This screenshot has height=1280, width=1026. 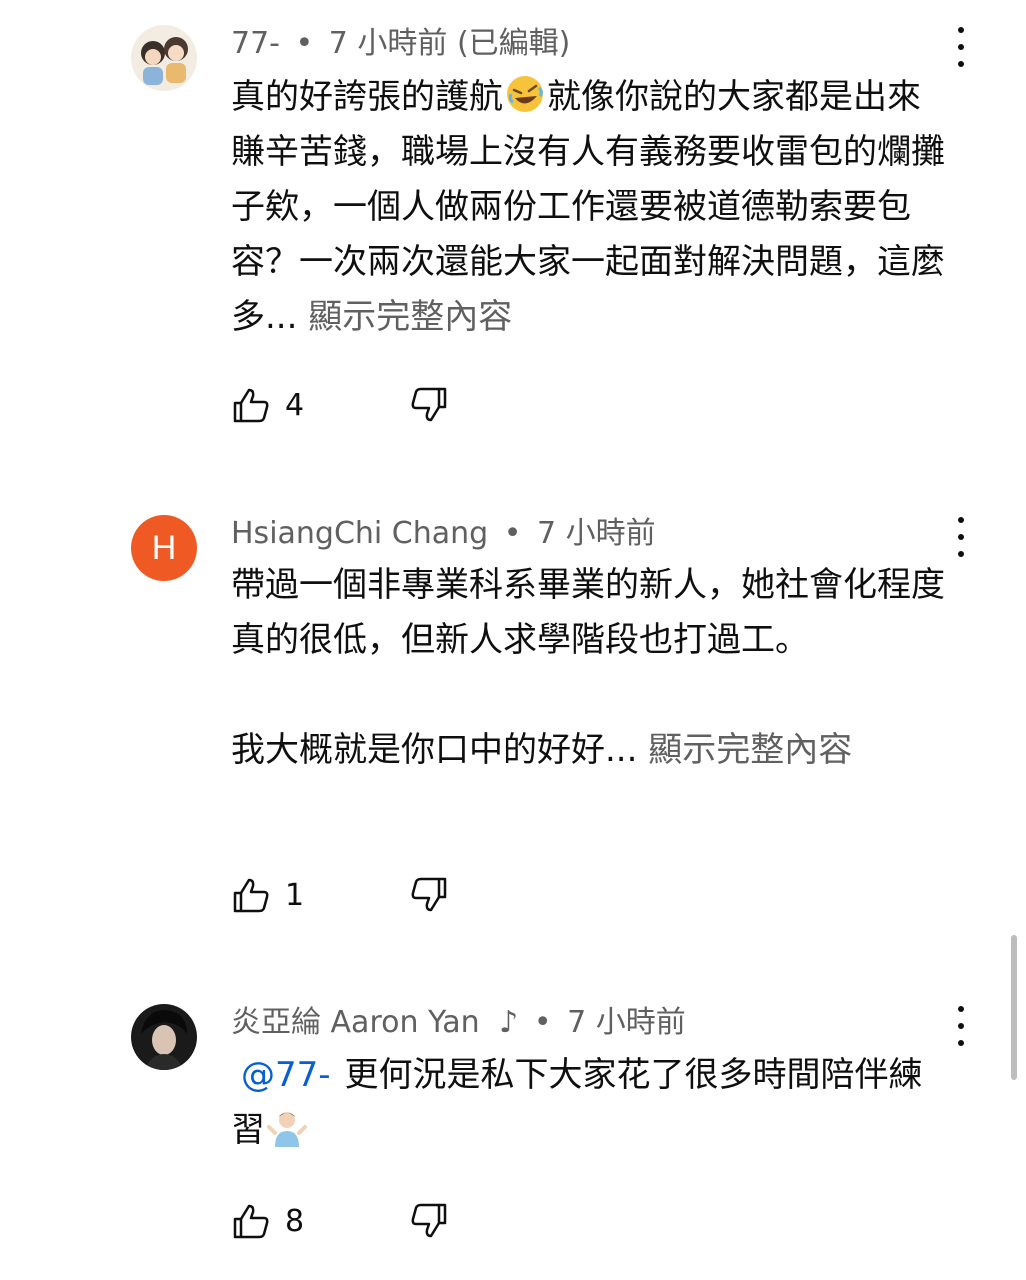 I want to click on comment-paragraph: 帶過一個非專業科系畢業的新人，她社會化程度真的很低，但新人求學階段也打過工。, so click(x=588, y=612).